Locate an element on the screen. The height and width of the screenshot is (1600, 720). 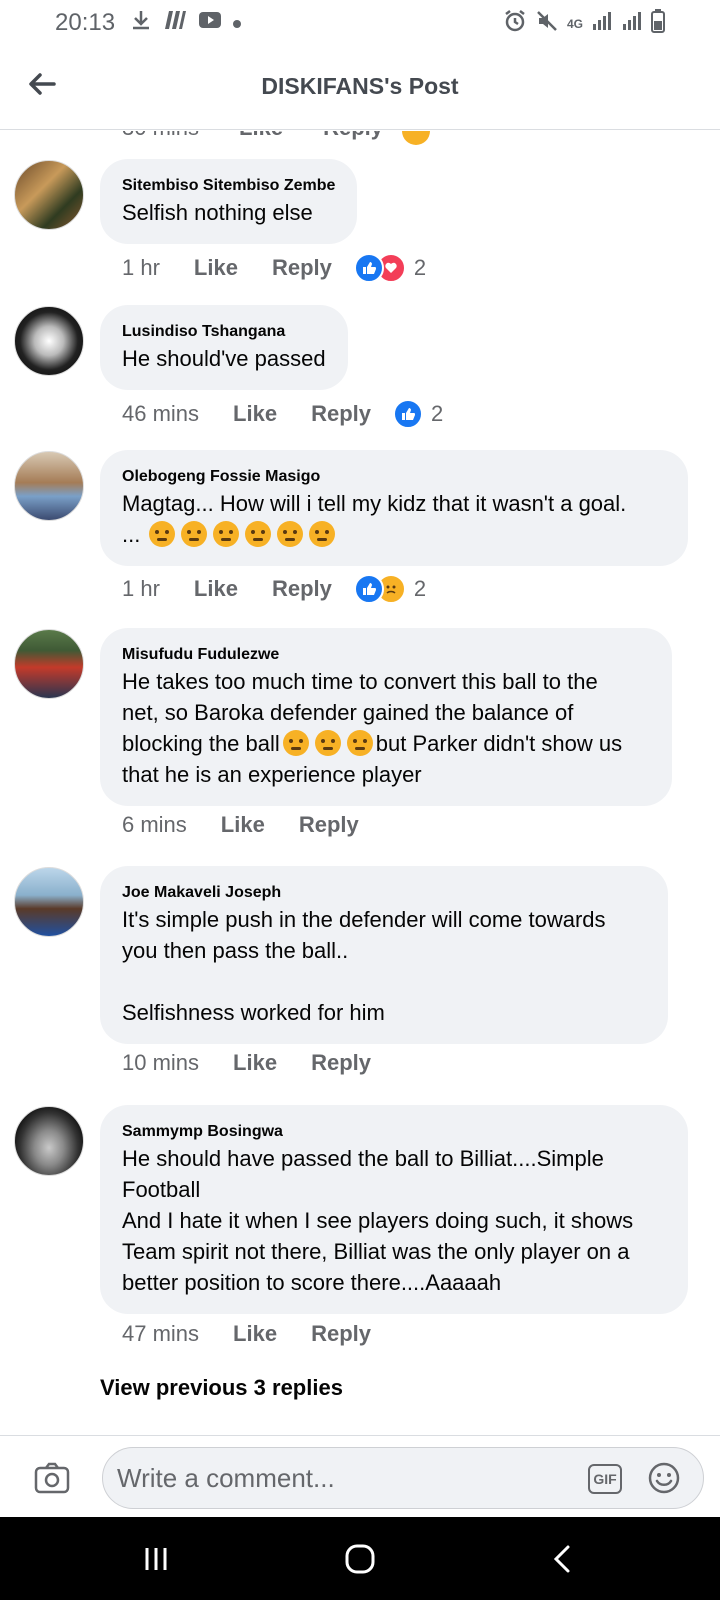
comment-bubble: Lusindiso Tshangana He should've passed is located at coordinates (224, 347).